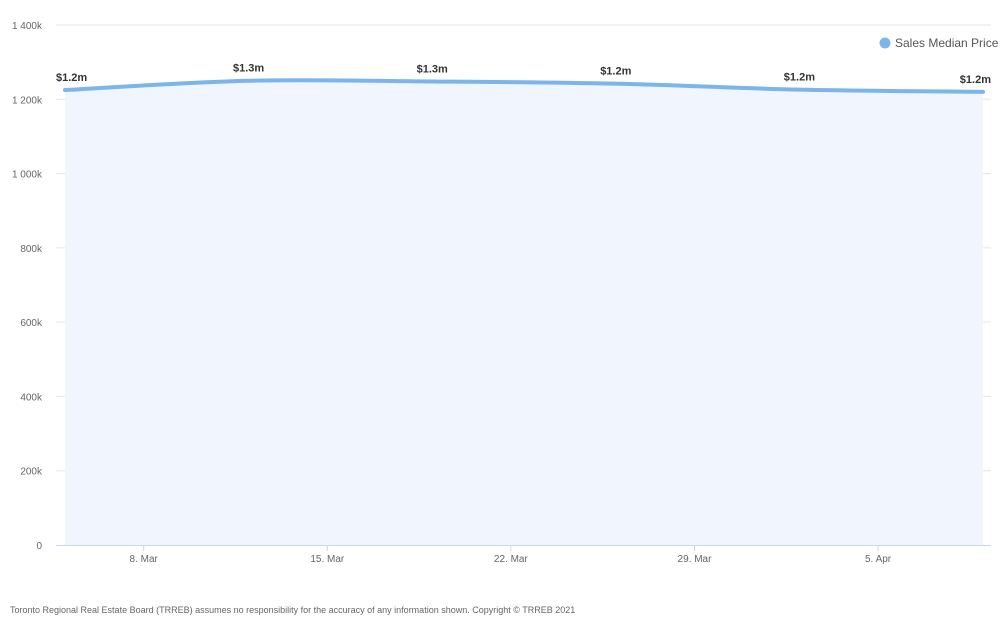  I want to click on legend-marker, so click(885, 43).